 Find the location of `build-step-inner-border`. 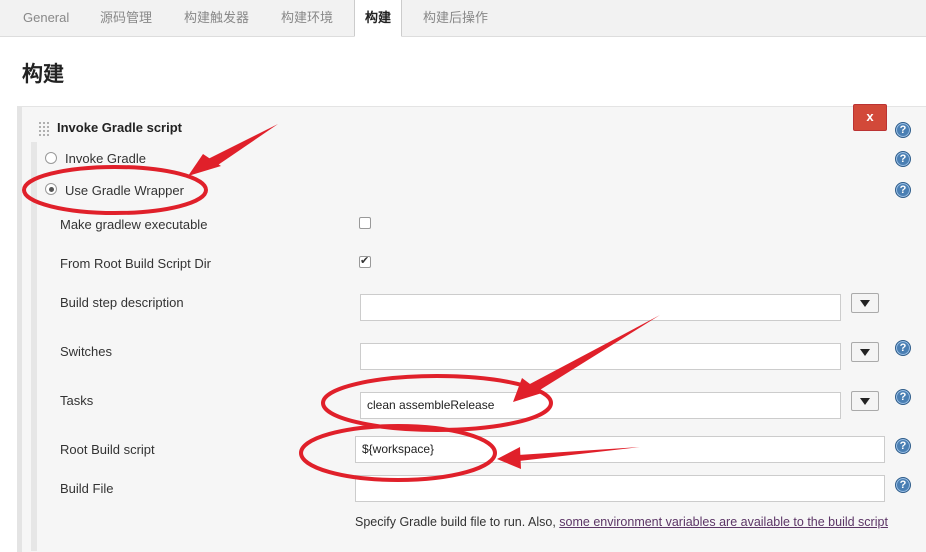

build-step-inner-border is located at coordinates (34, 346).